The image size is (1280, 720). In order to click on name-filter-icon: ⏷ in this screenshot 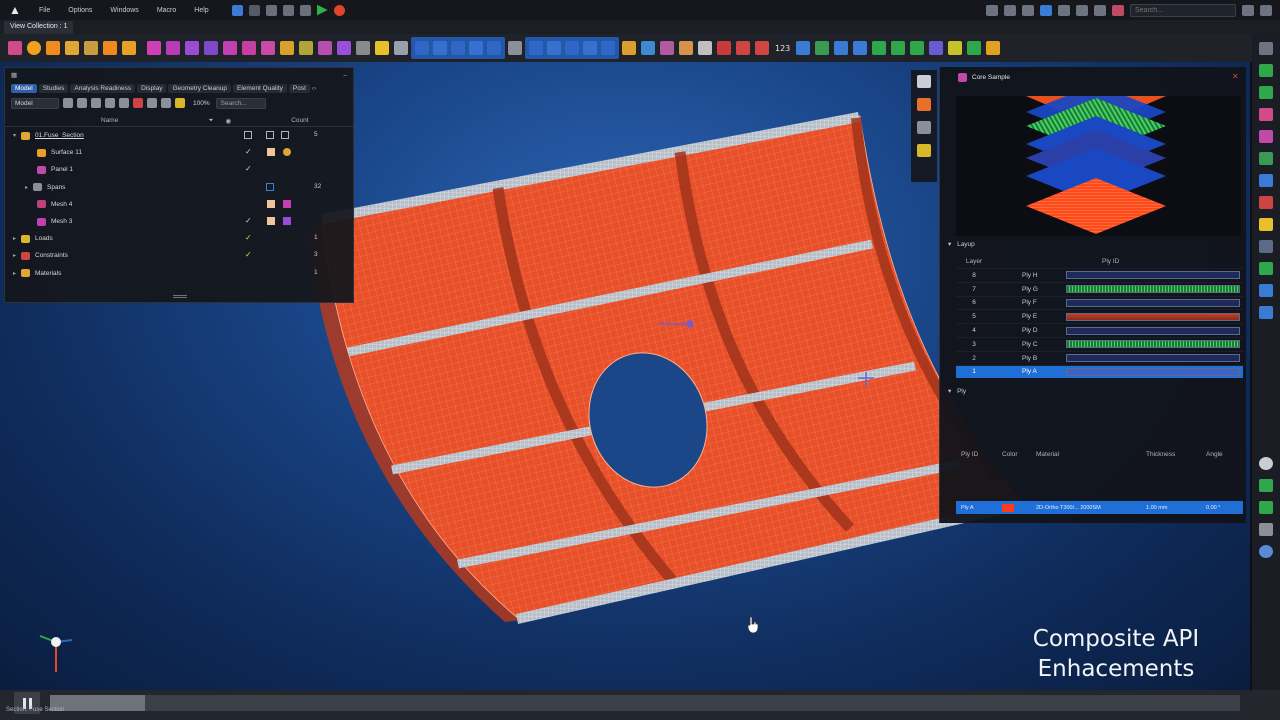, I will do `click(210, 121)`.